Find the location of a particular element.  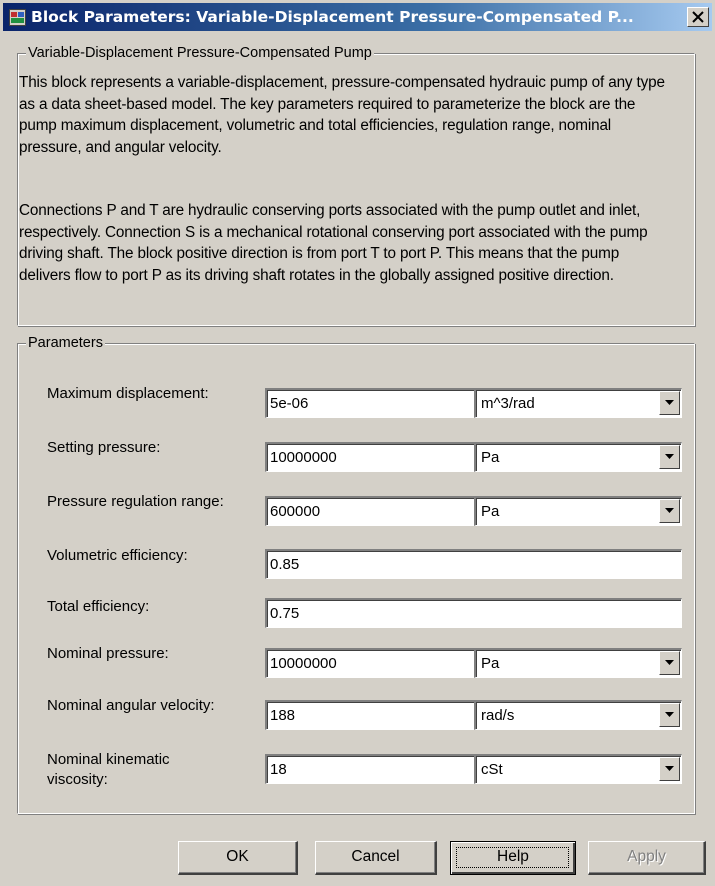

nominal-angular-velocity-unit-select: rad/s is located at coordinates (578, 715).